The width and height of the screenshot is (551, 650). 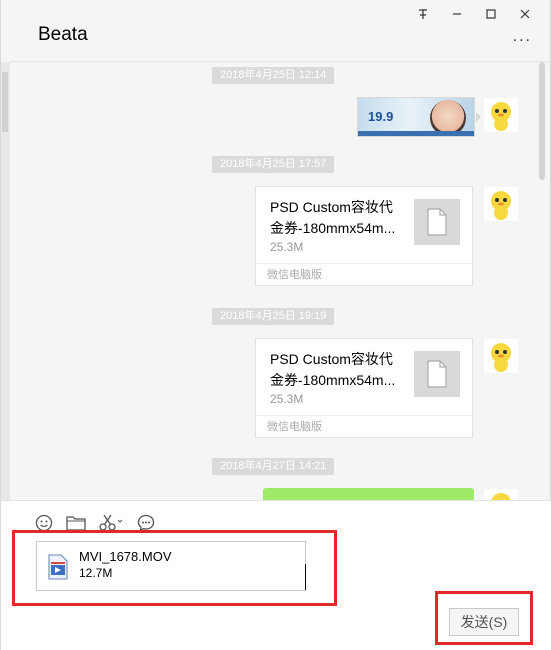 I want to click on attachment-size: 12.7M, so click(x=96, y=573).